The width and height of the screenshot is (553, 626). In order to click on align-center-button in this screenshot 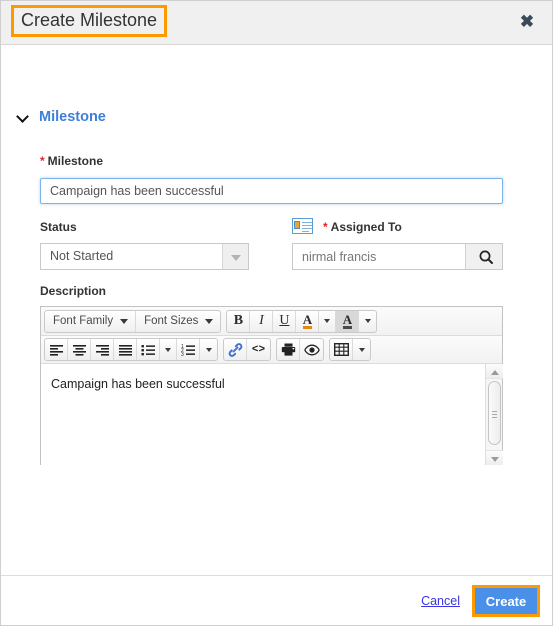, I will do `click(79, 349)`.